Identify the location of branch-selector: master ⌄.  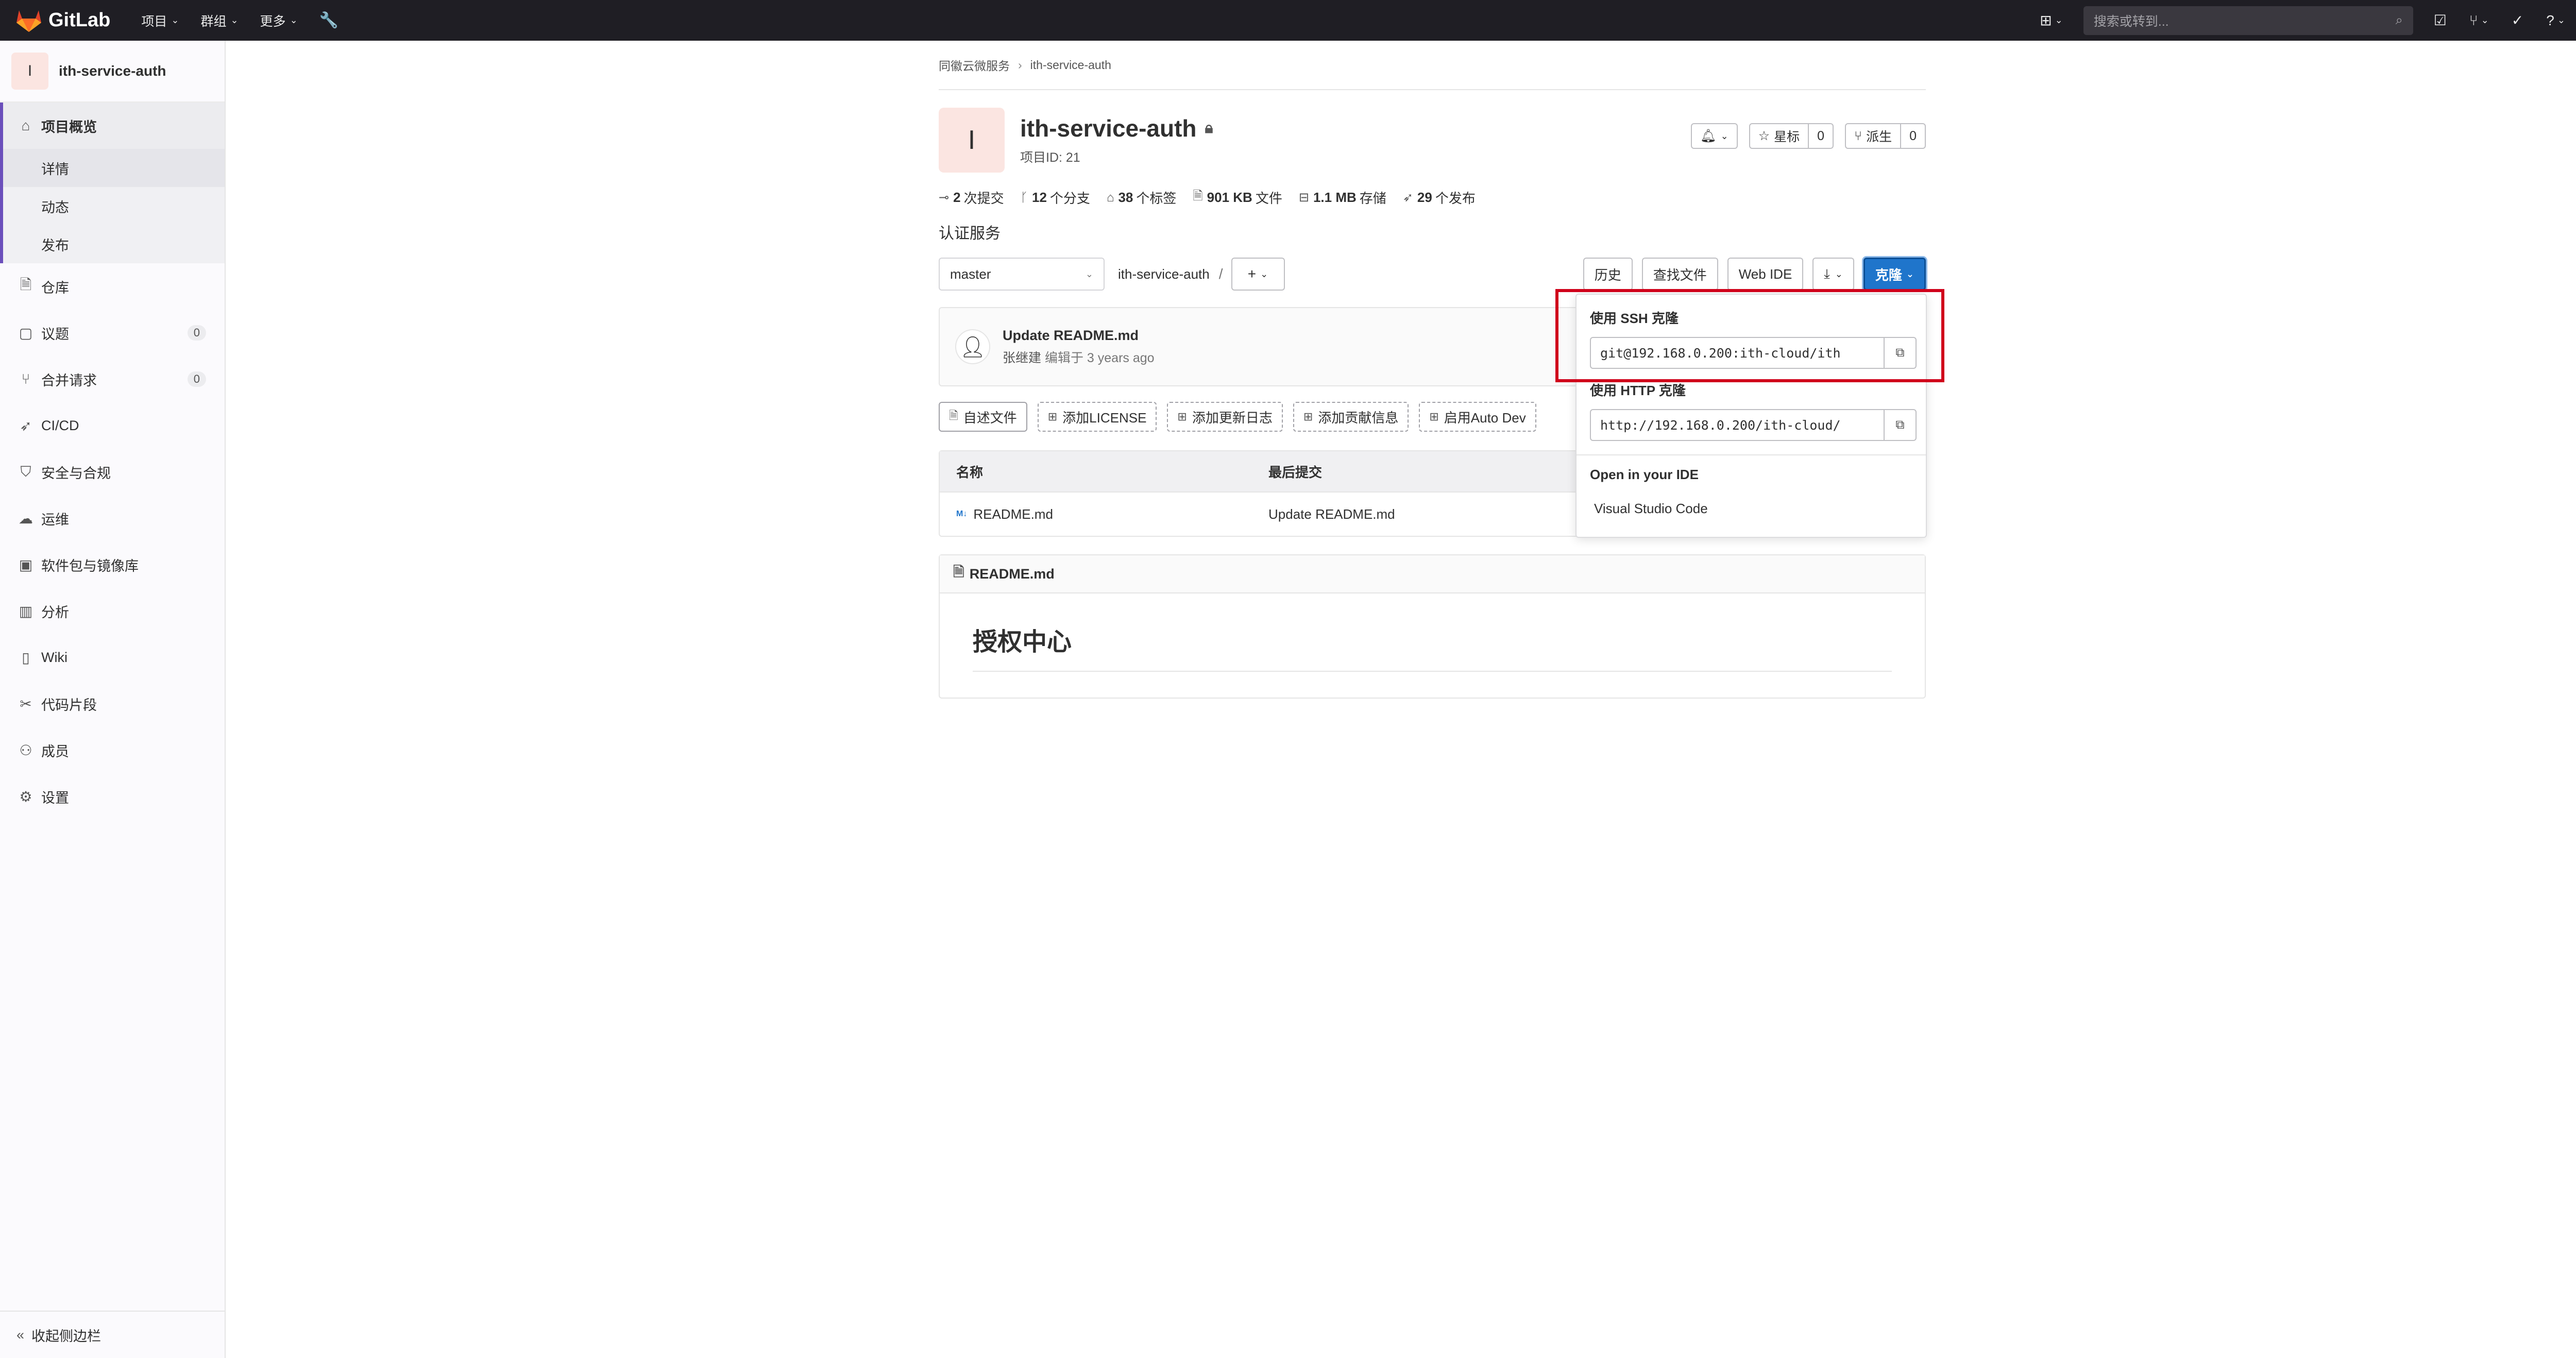
(1022, 274).